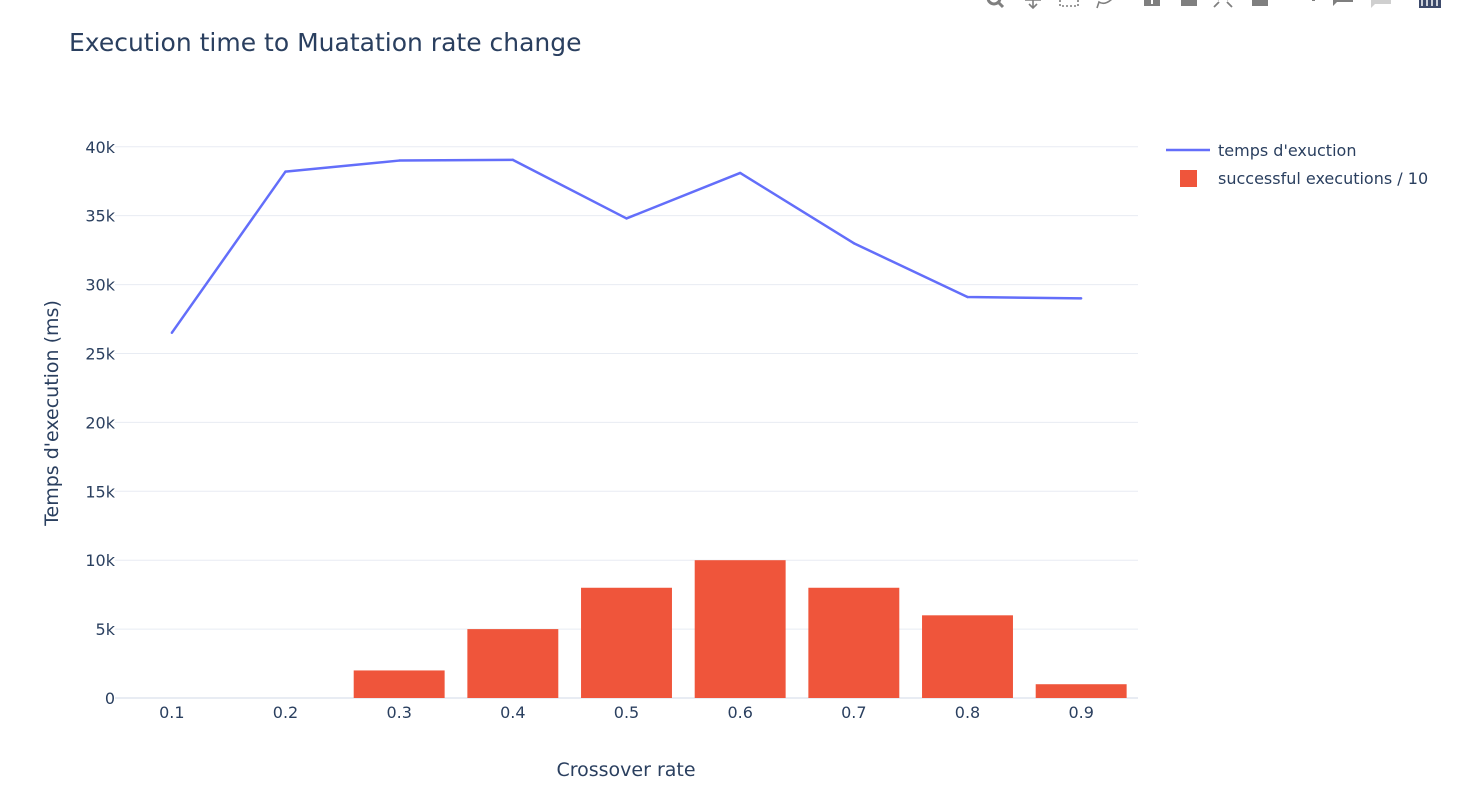 The height and width of the screenshot is (811, 1464). What do you see at coordinates (1287, 150) in the screenshot?
I see `legend-label: temps d'exuction` at bounding box center [1287, 150].